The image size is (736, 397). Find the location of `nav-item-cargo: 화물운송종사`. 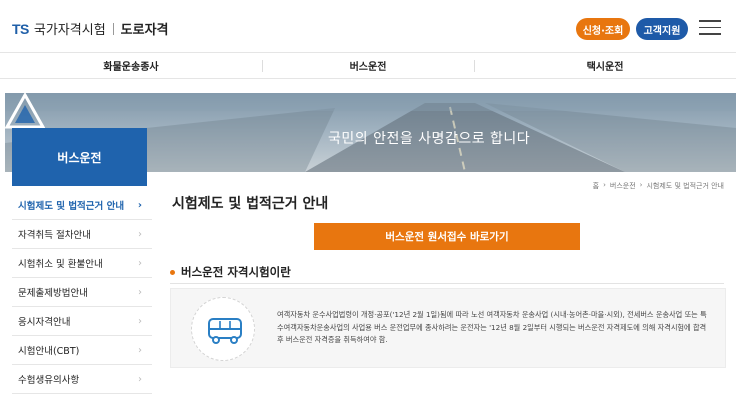

nav-item-cargo: 화물운송종사 is located at coordinates (131, 65).